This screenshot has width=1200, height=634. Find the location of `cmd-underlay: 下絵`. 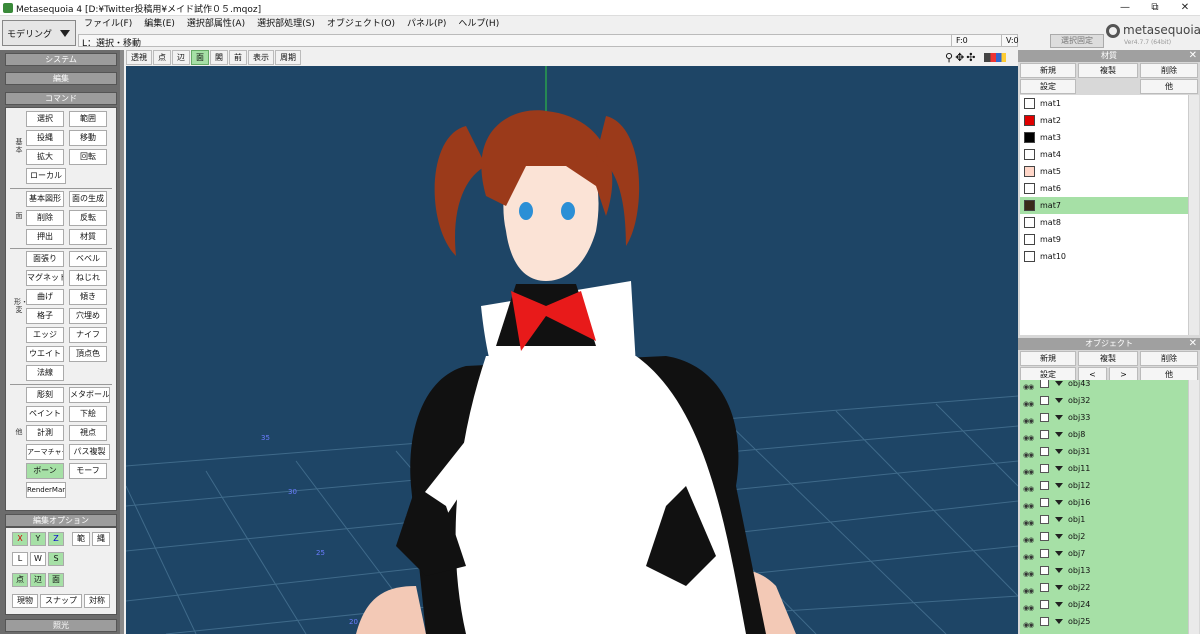

cmd-underlay: 下絵 is located at coordinates (88, 414).